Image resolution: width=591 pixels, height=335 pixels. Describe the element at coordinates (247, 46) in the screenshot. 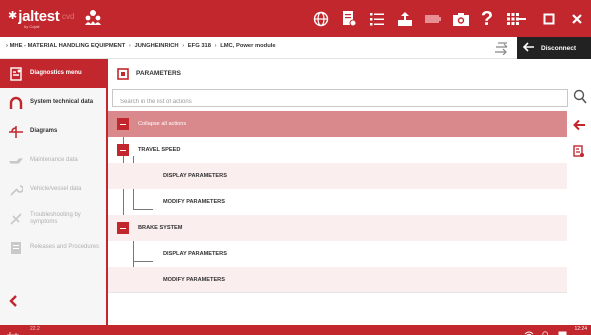

I see `breadcrumb-item-system: LMC, Power module` at that location.